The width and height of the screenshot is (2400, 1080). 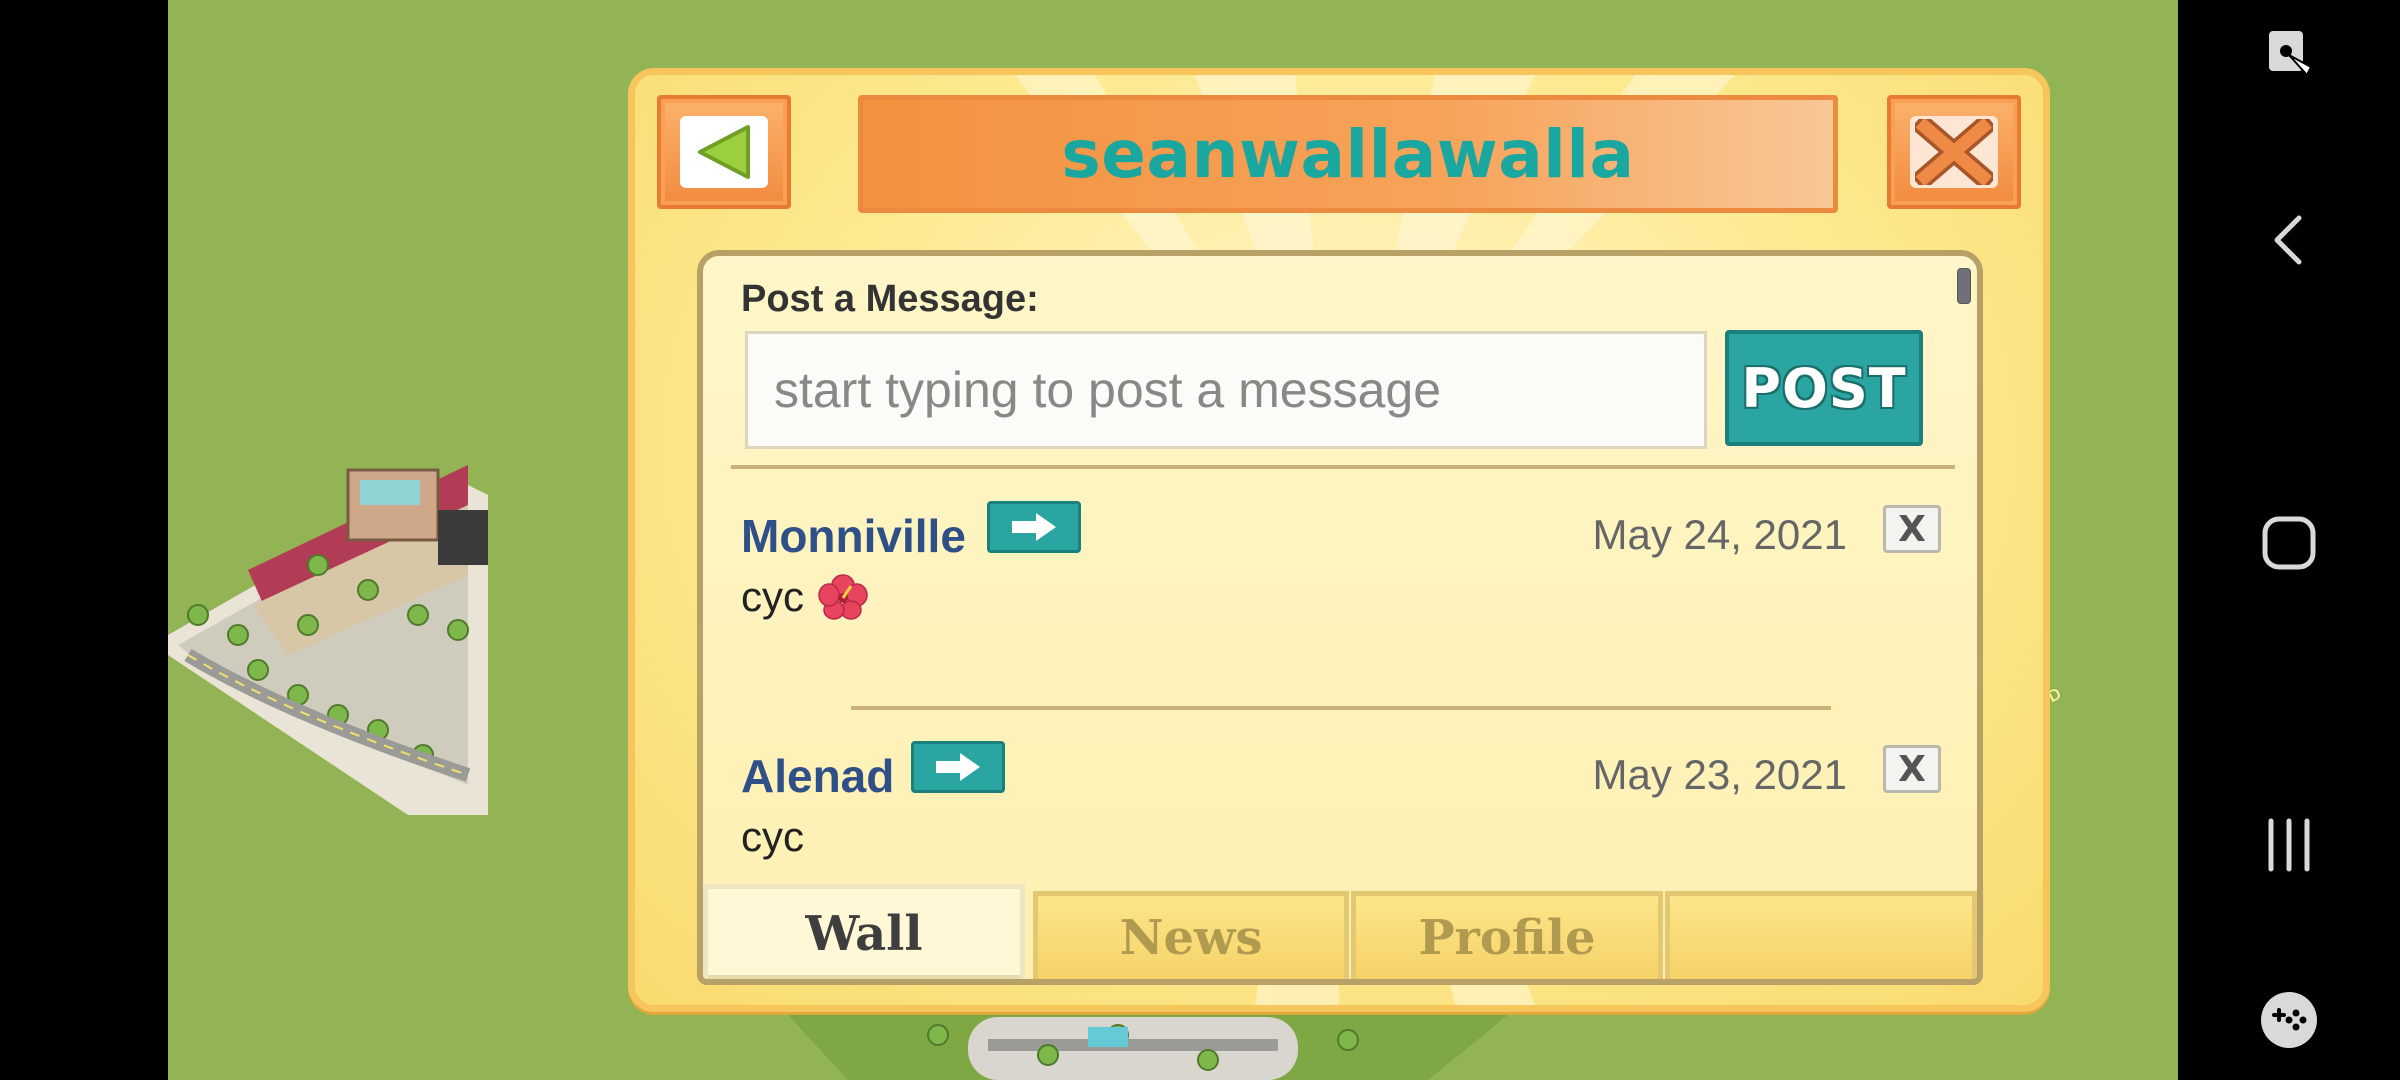 I want to click on dialog-title: seanwallawalla, so click(x=1348, y=154).